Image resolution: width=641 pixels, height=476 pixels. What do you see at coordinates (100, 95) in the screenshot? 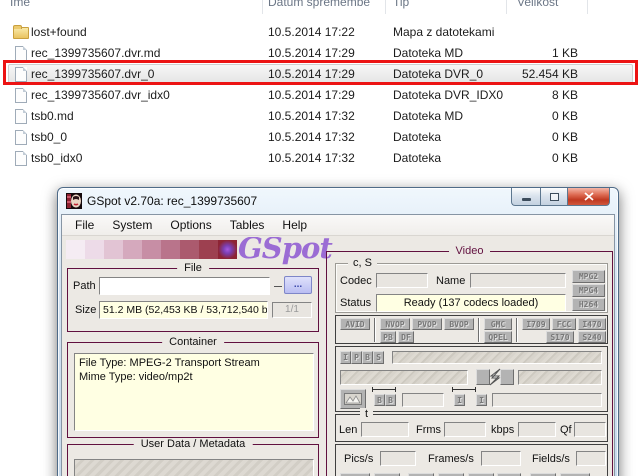
I see `file-name: rec_1399735607.dvr_idx0` at bounding box center [100, 95].